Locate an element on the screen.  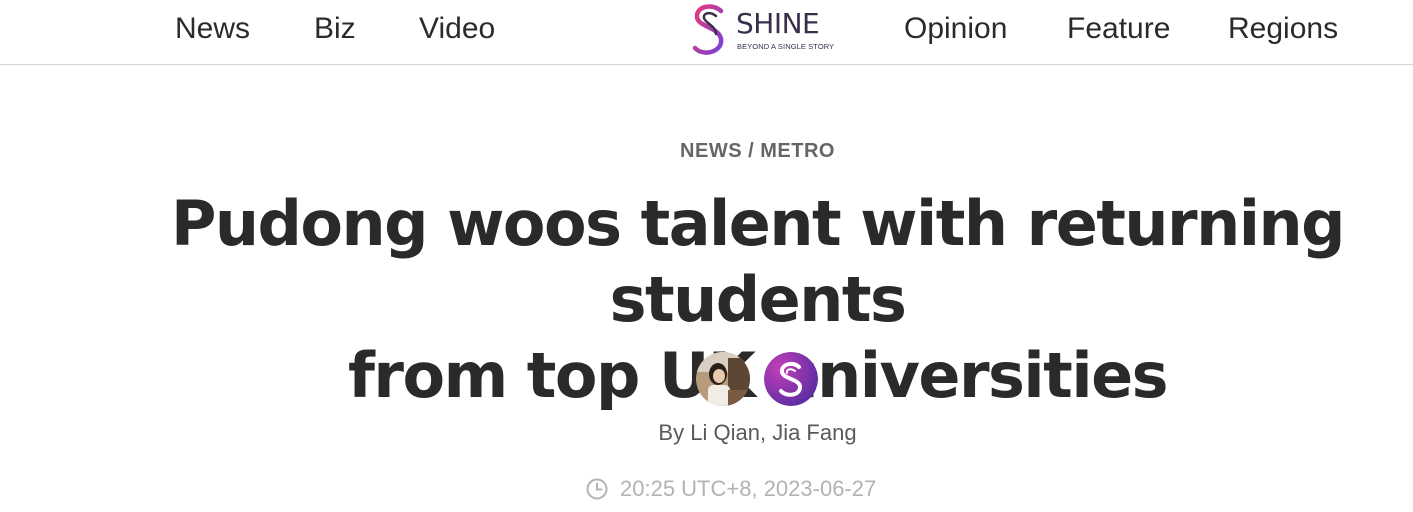
logo-wordmark: SHINE is located at coordinates (778, 23).